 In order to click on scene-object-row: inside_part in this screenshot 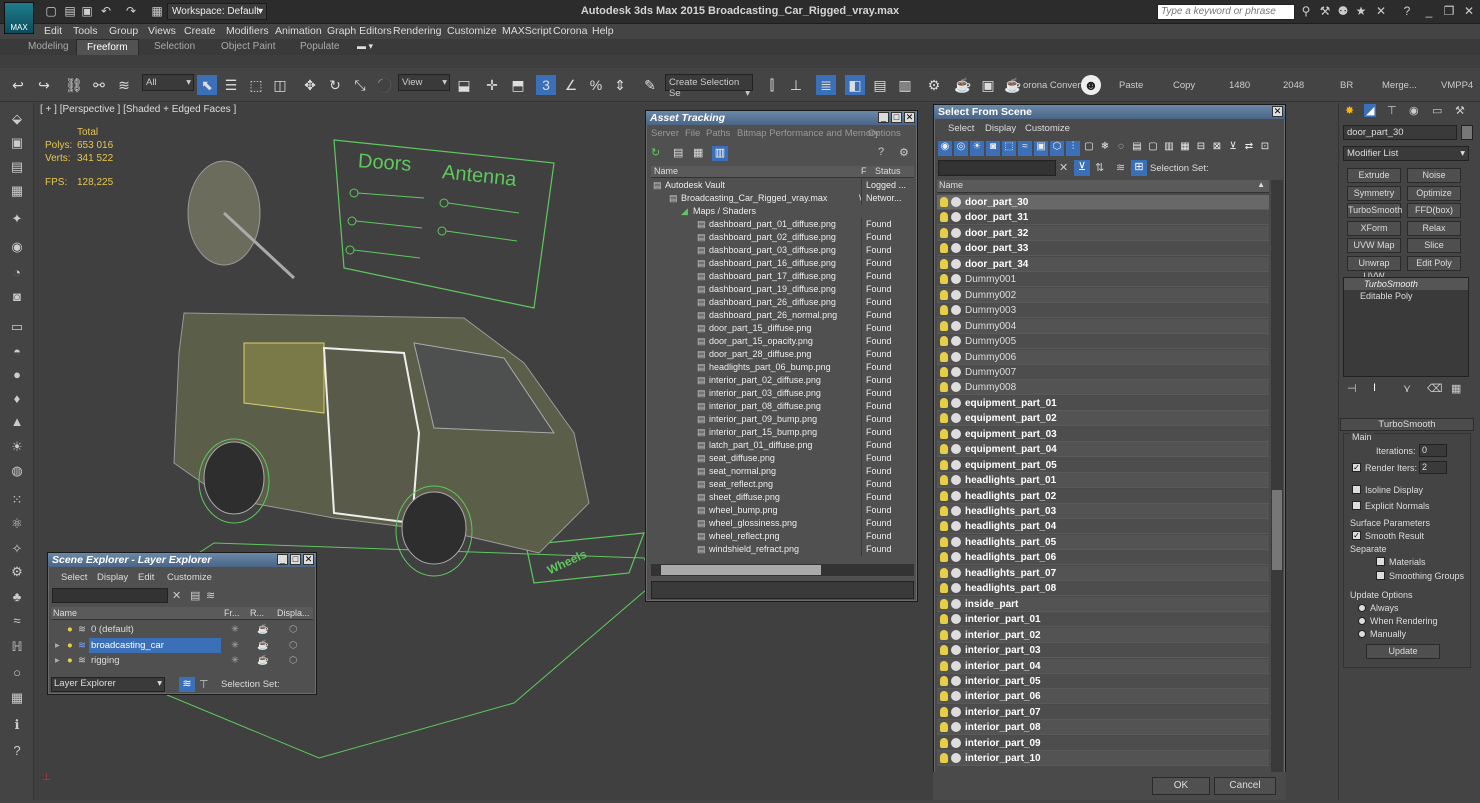, I will do `click(1103, 604)`.